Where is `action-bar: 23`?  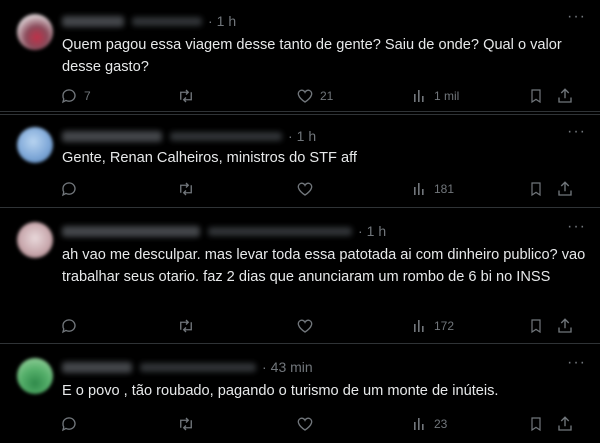 action-bar: 23 is located at coordinates (320, 424).